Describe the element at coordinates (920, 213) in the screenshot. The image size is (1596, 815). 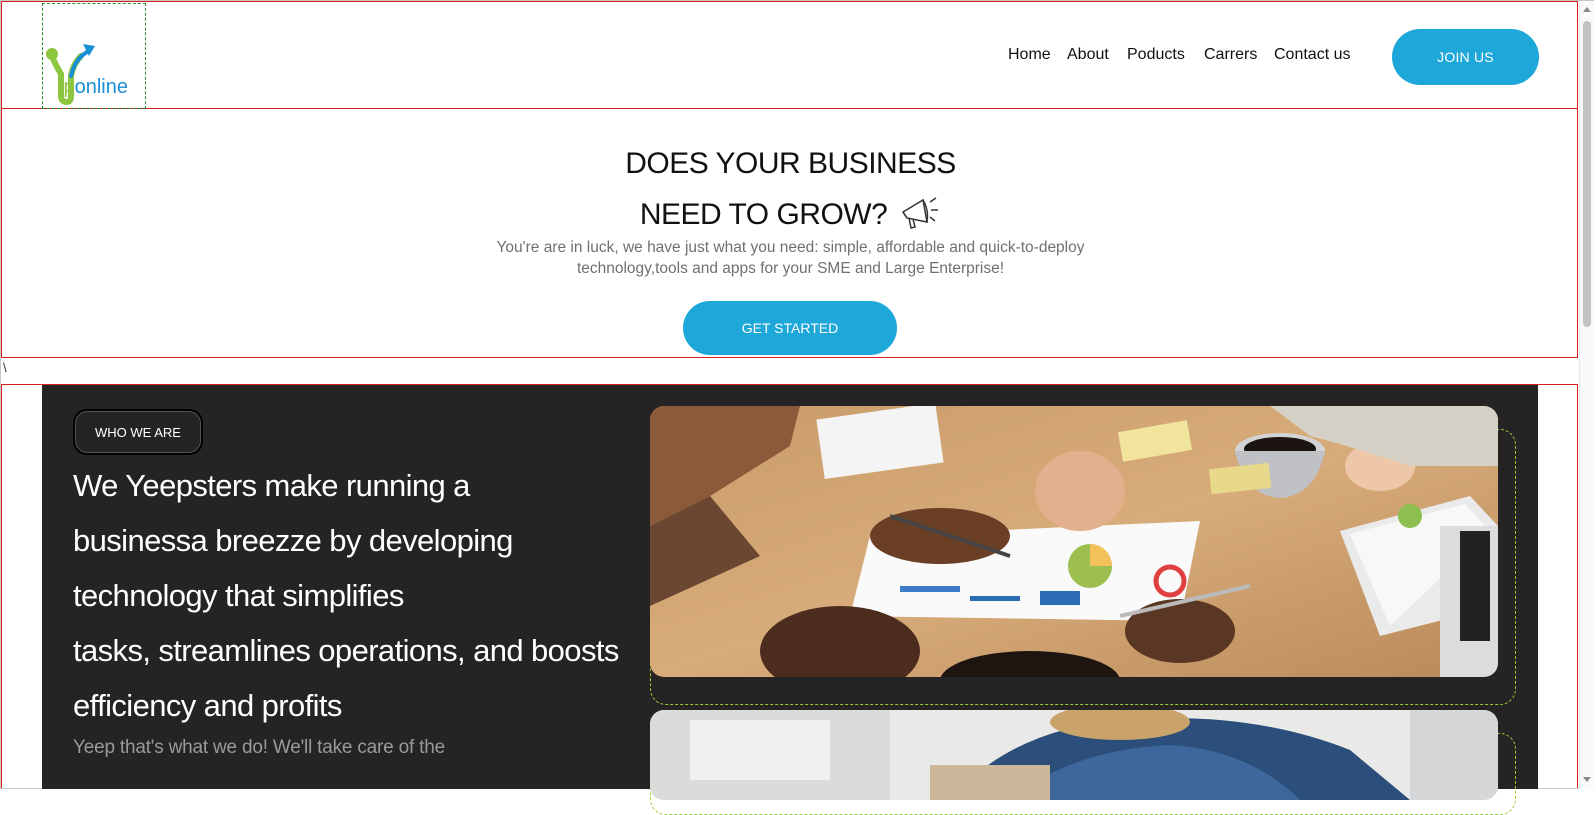
I see `megaphone-icon` at that location.